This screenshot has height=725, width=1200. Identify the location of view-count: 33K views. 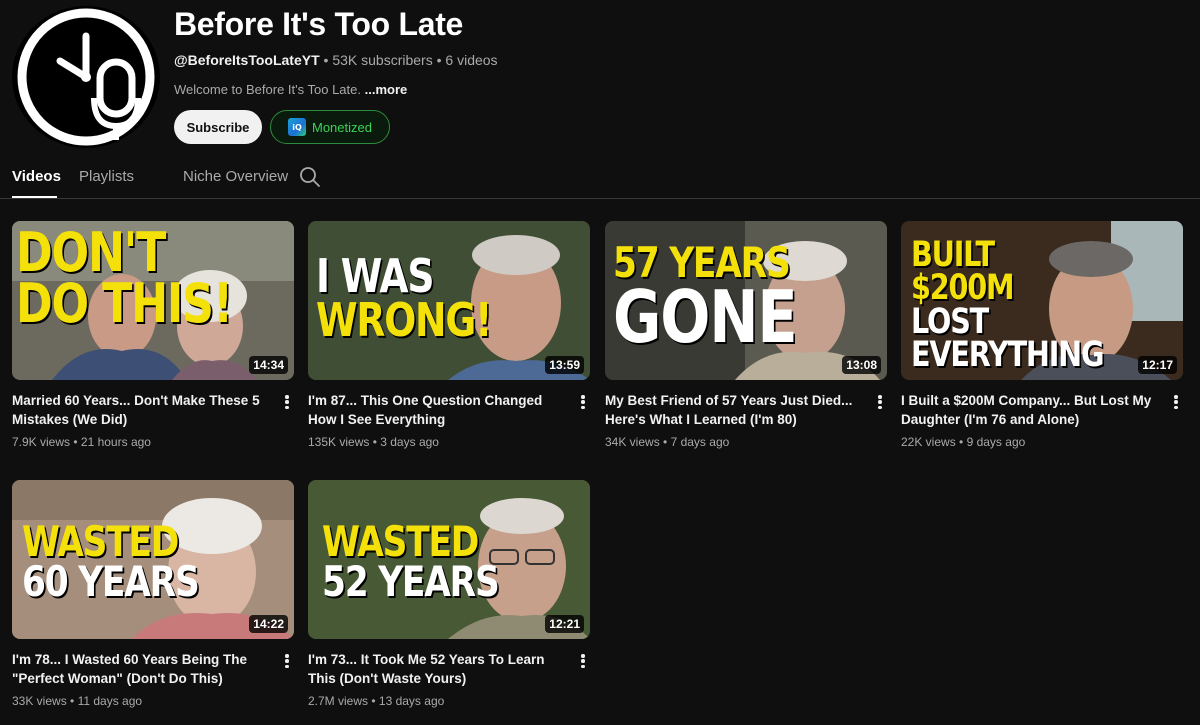
(39, 701).